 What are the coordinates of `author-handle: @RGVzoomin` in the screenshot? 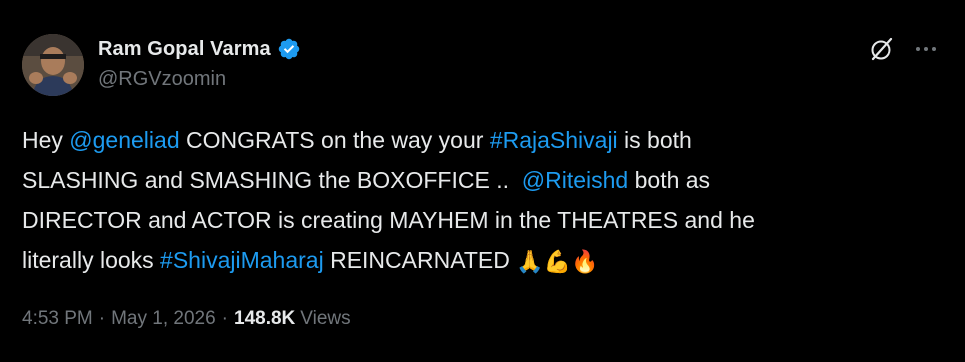 It's located at (162, 79).